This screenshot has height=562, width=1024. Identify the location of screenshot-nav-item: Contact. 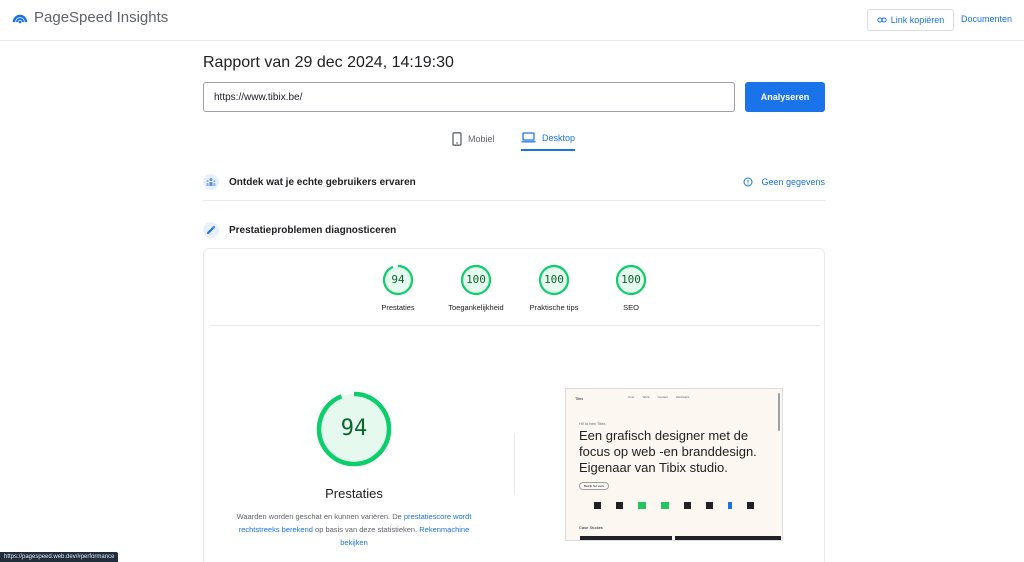
(662, 397).